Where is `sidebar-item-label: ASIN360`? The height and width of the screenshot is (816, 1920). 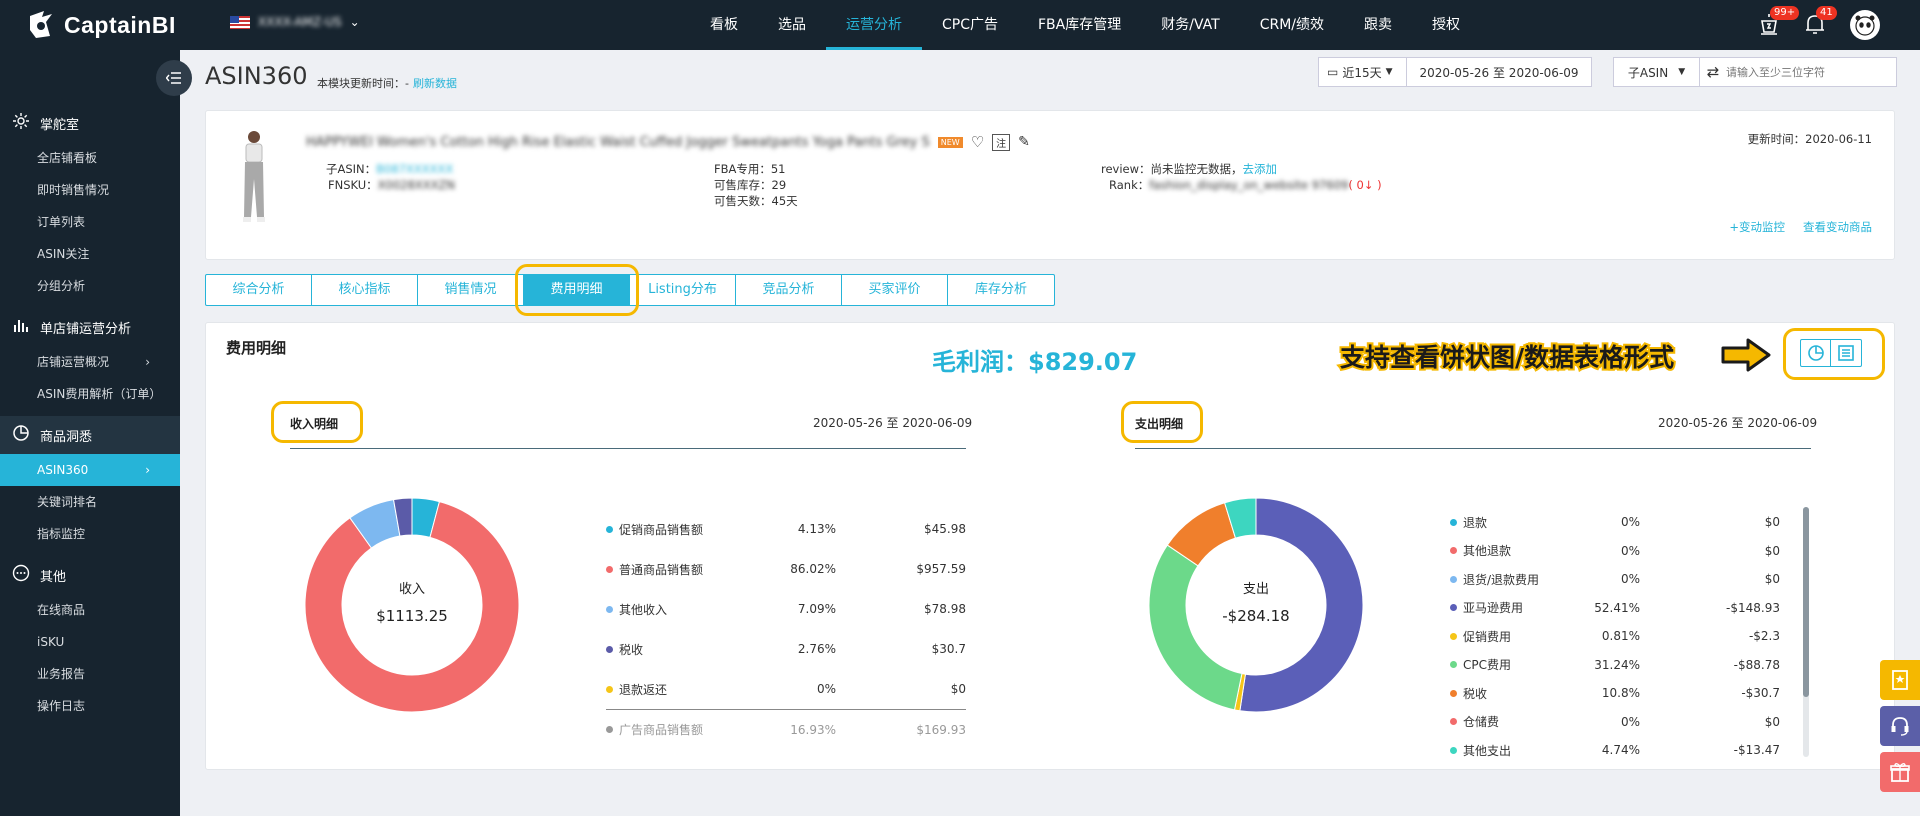
sidebar-item-label: ASIN360 is located at coordinates (63, 470).